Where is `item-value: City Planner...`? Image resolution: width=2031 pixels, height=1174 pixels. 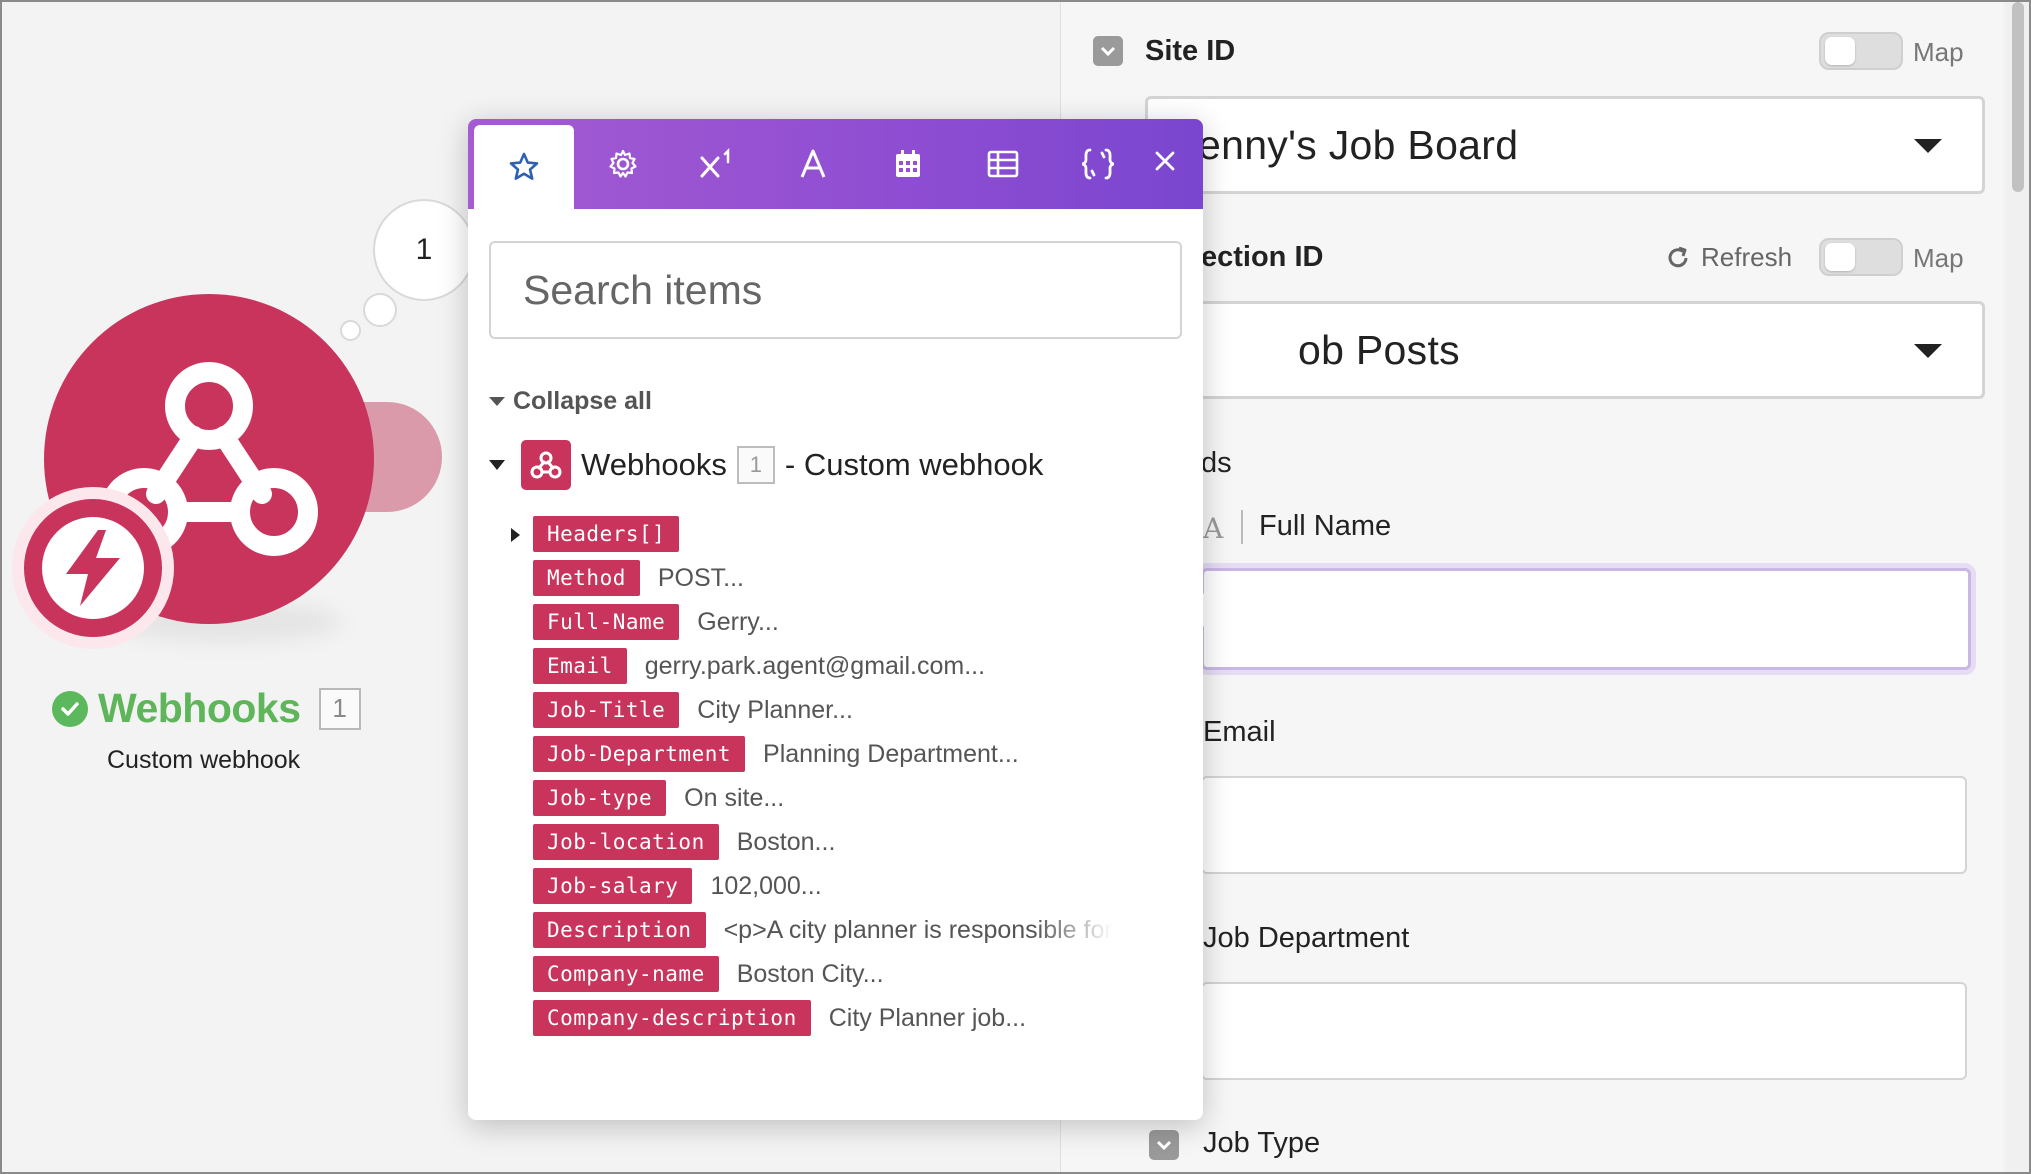
item-value: City Planner... is located at coordinates (775, 709).